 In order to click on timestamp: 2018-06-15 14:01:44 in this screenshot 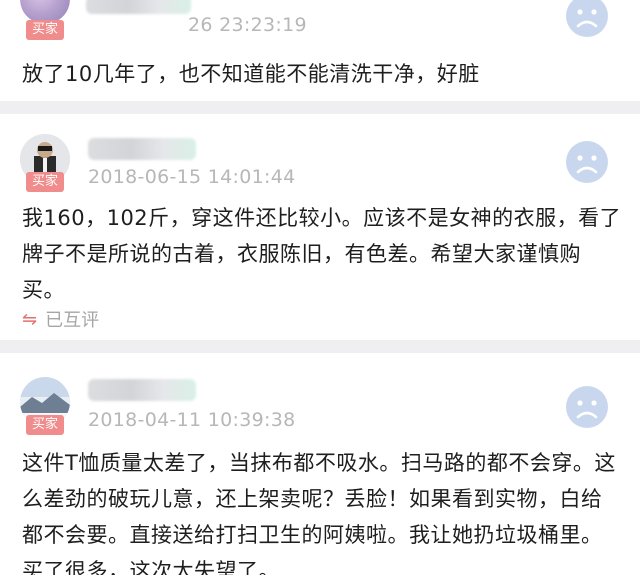, I will do `click(192, 177)`.